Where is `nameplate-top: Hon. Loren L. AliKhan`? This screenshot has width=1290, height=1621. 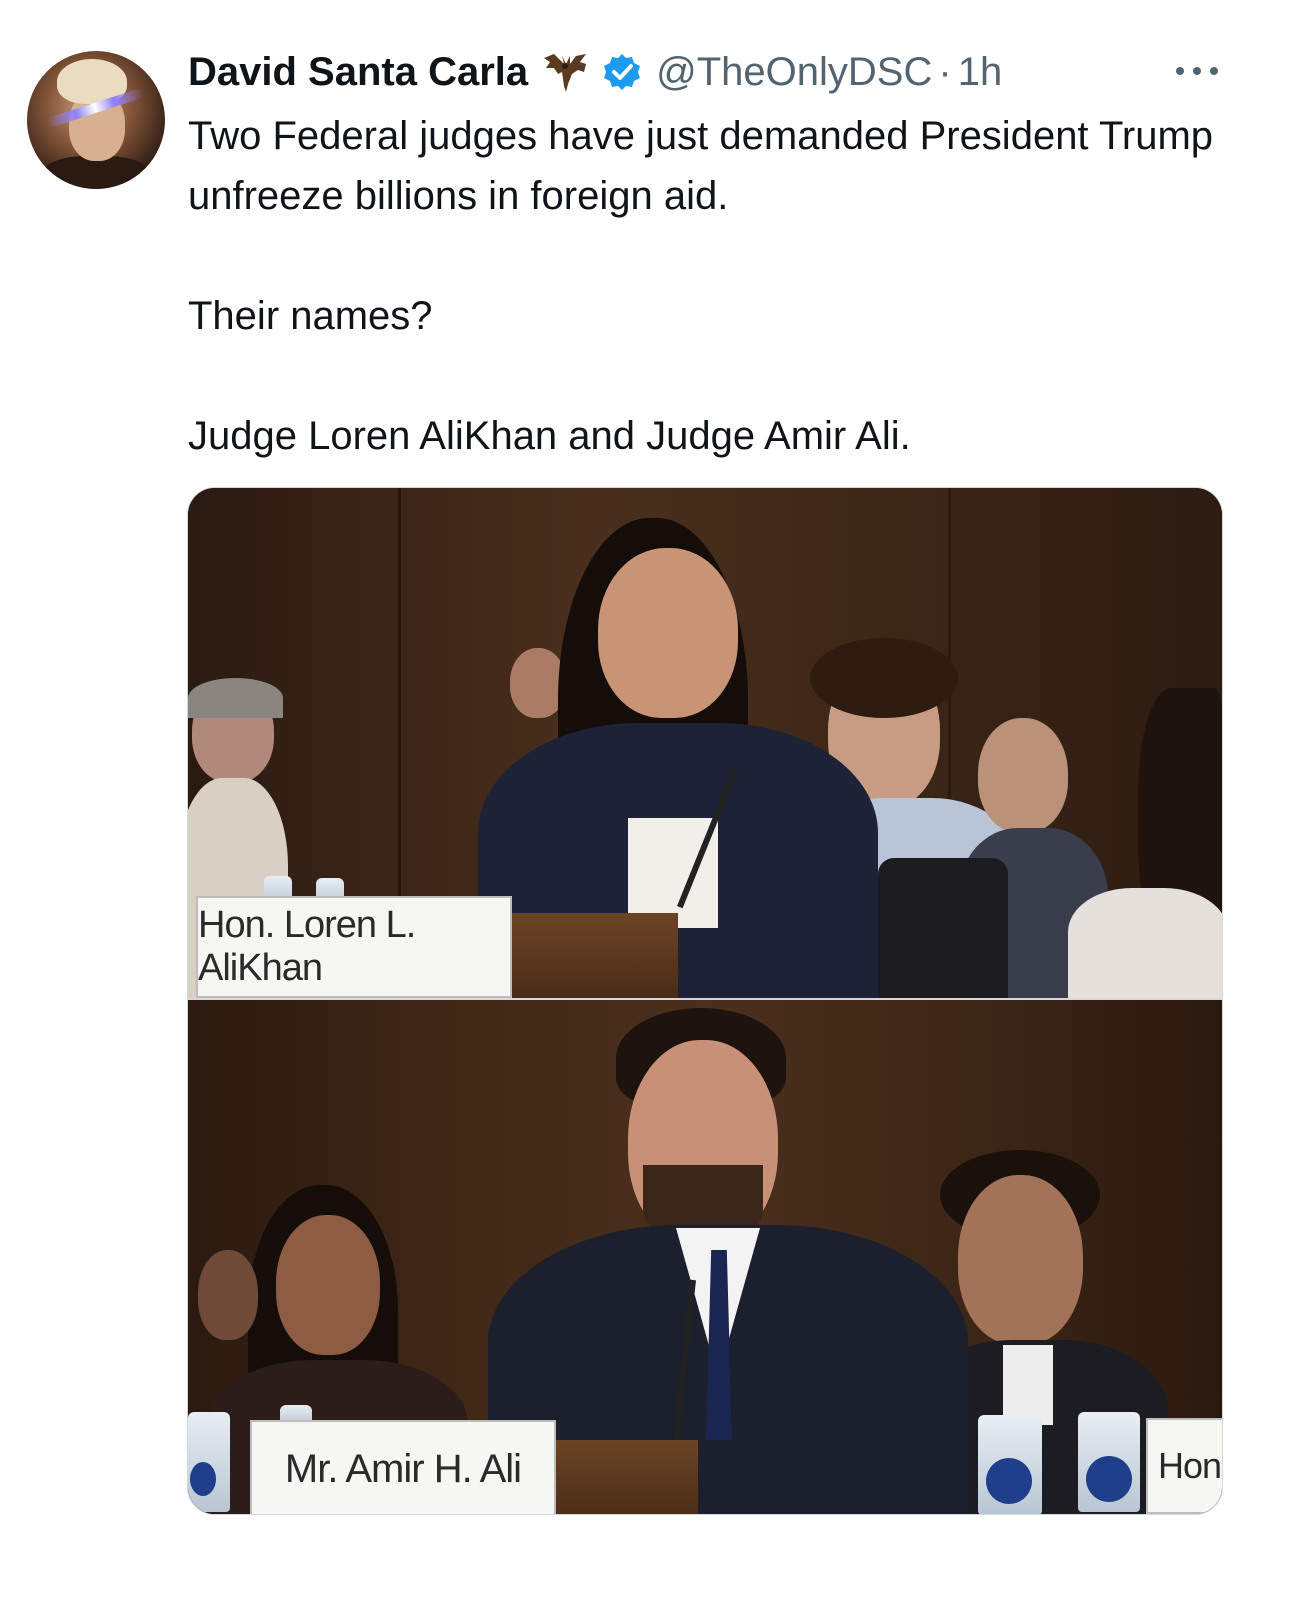 nameplate-top: Hon. Loren L. AliKhan is located at coordinates (354, 947).